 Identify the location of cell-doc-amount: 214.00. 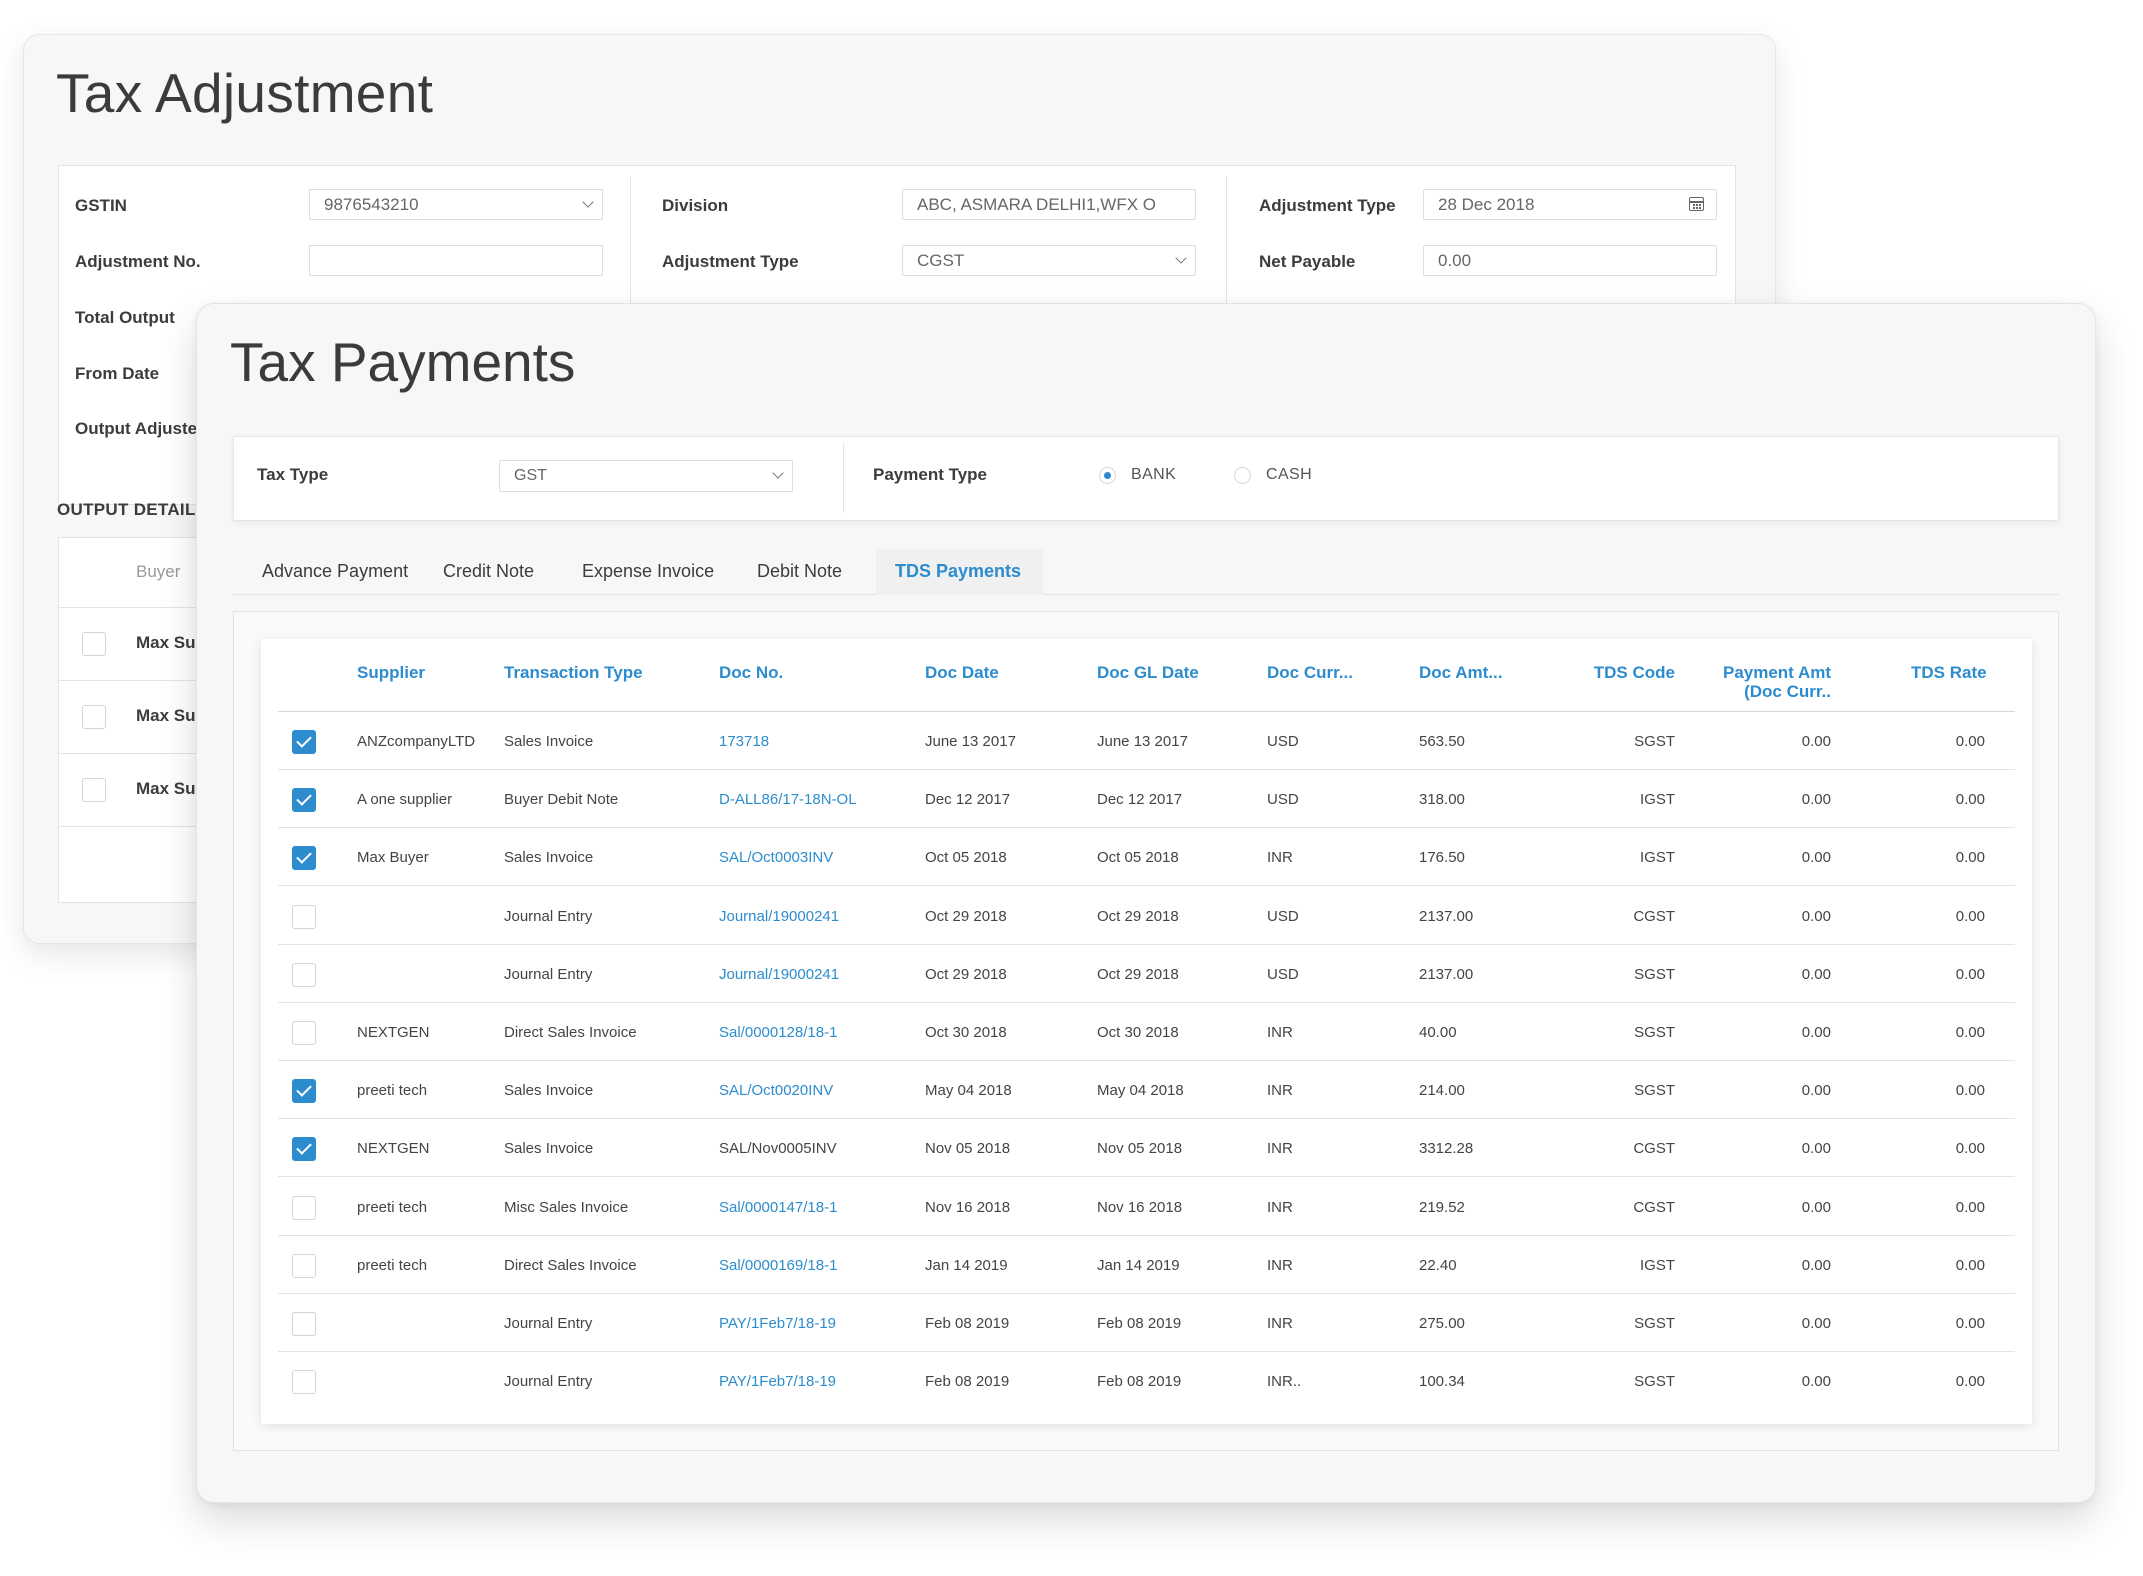
(1442, 1091).